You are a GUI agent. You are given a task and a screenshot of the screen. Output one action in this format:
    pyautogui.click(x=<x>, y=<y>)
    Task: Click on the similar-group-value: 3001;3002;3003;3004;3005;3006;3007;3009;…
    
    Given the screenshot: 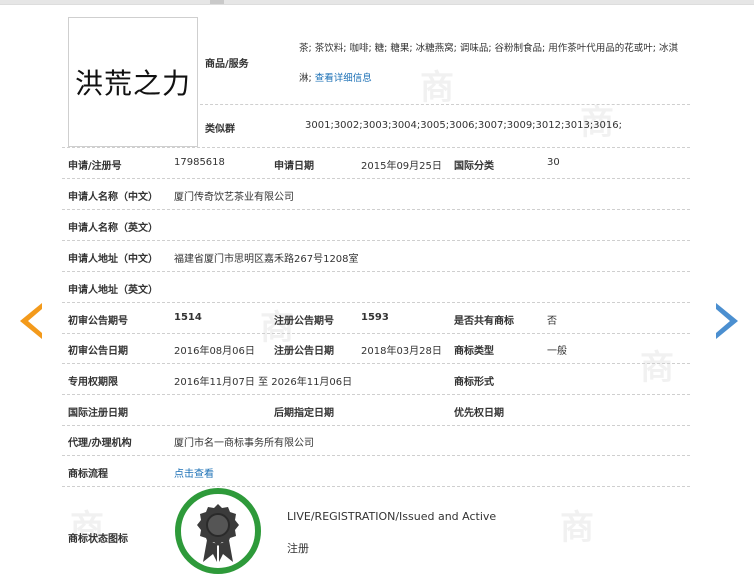 What is the action you would take?
    pyautogui.click(x=464, y=125)
    